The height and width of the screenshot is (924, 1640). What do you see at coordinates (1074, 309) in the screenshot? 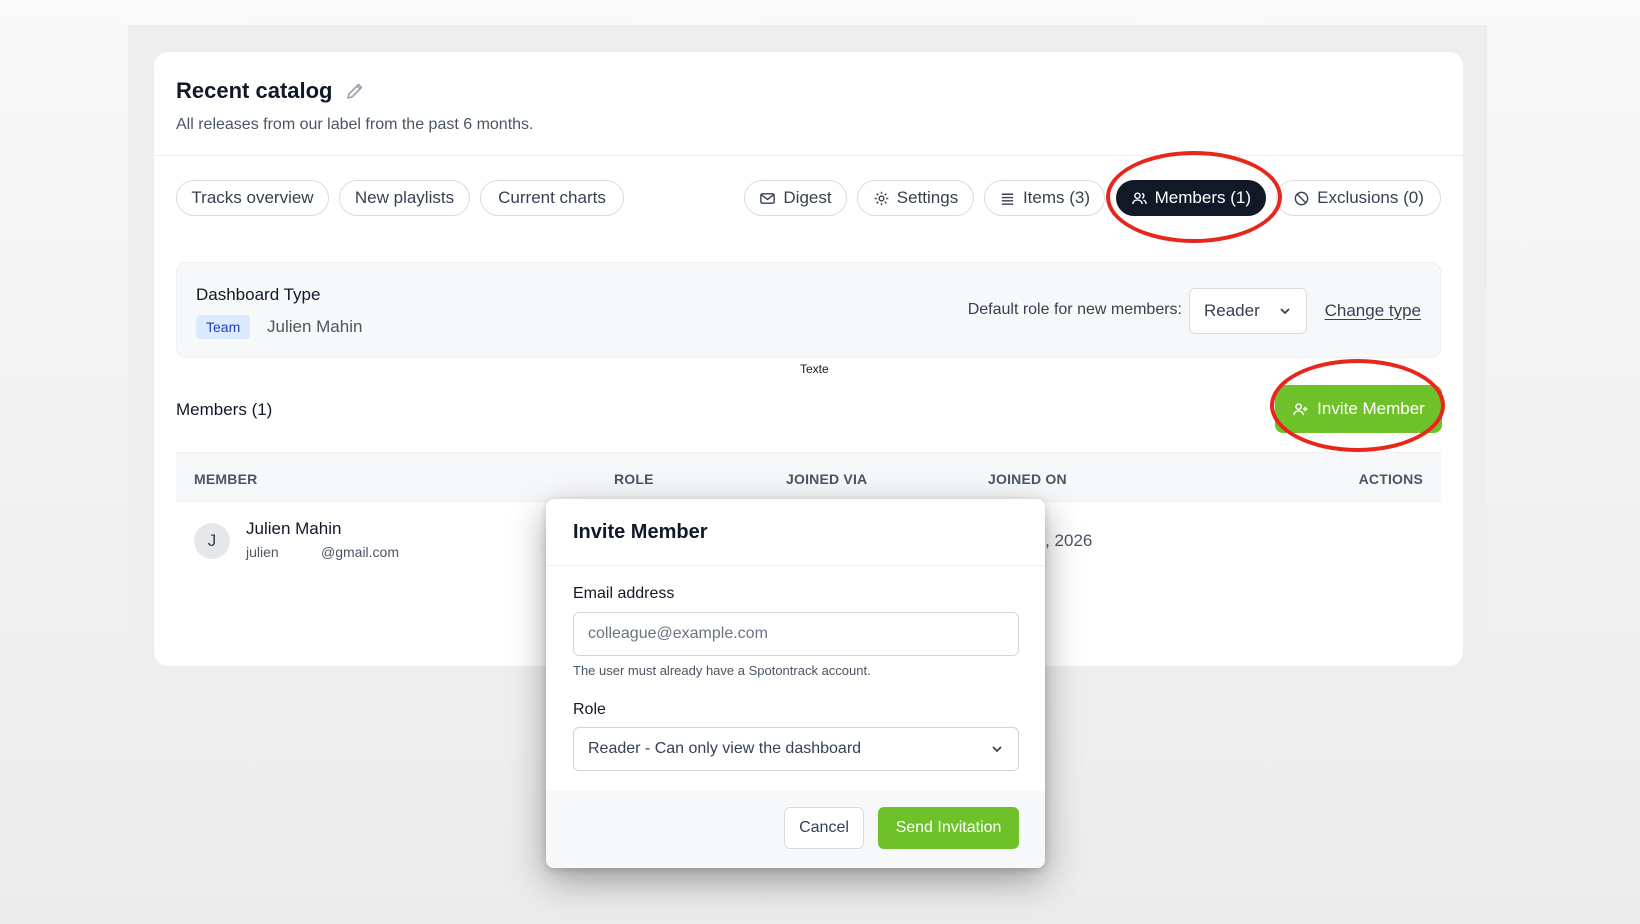
I see `default-role-label: Default role for new members:` at bounding box center [1074, 309].